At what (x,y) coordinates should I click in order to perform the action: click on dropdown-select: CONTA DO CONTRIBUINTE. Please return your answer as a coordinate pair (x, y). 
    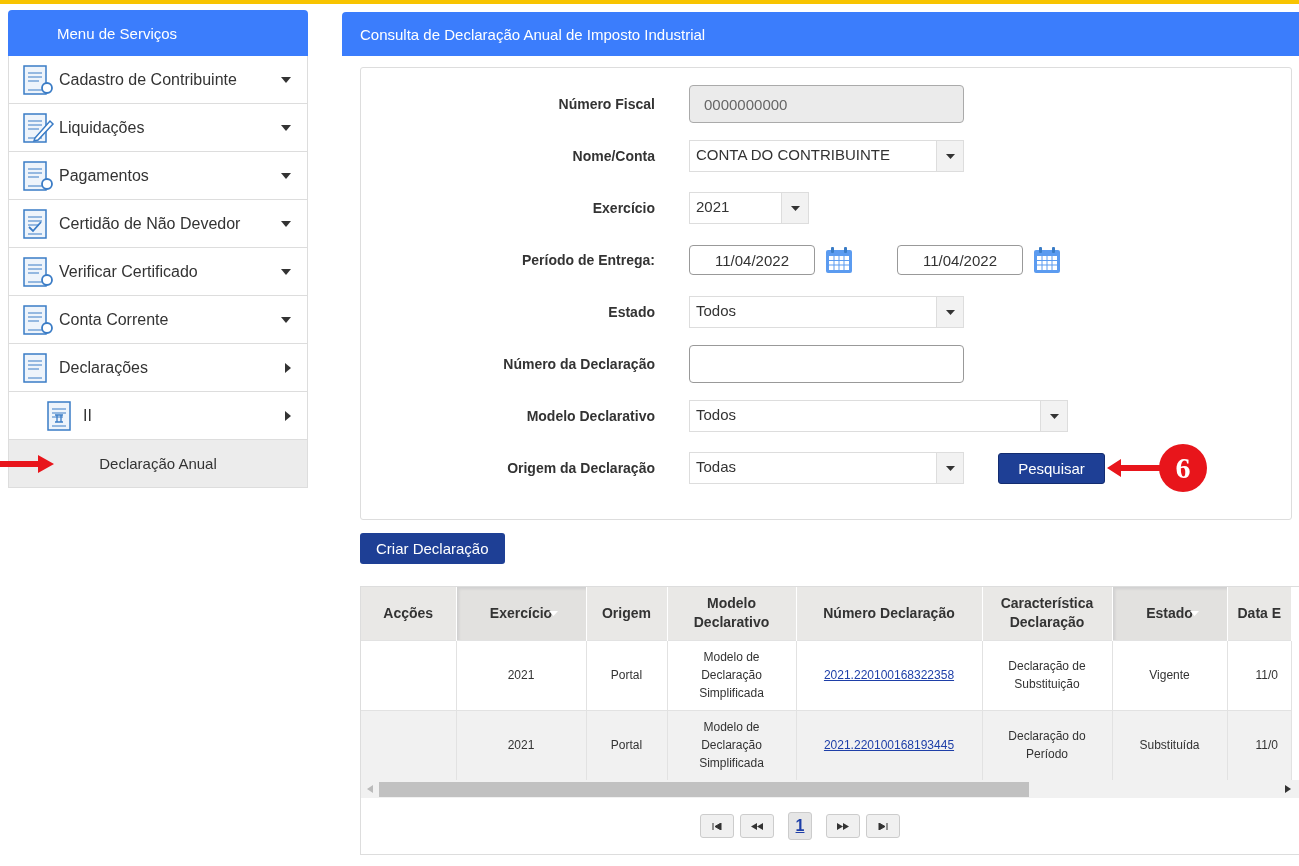
    Looking at the image, I should click on (826, 156).